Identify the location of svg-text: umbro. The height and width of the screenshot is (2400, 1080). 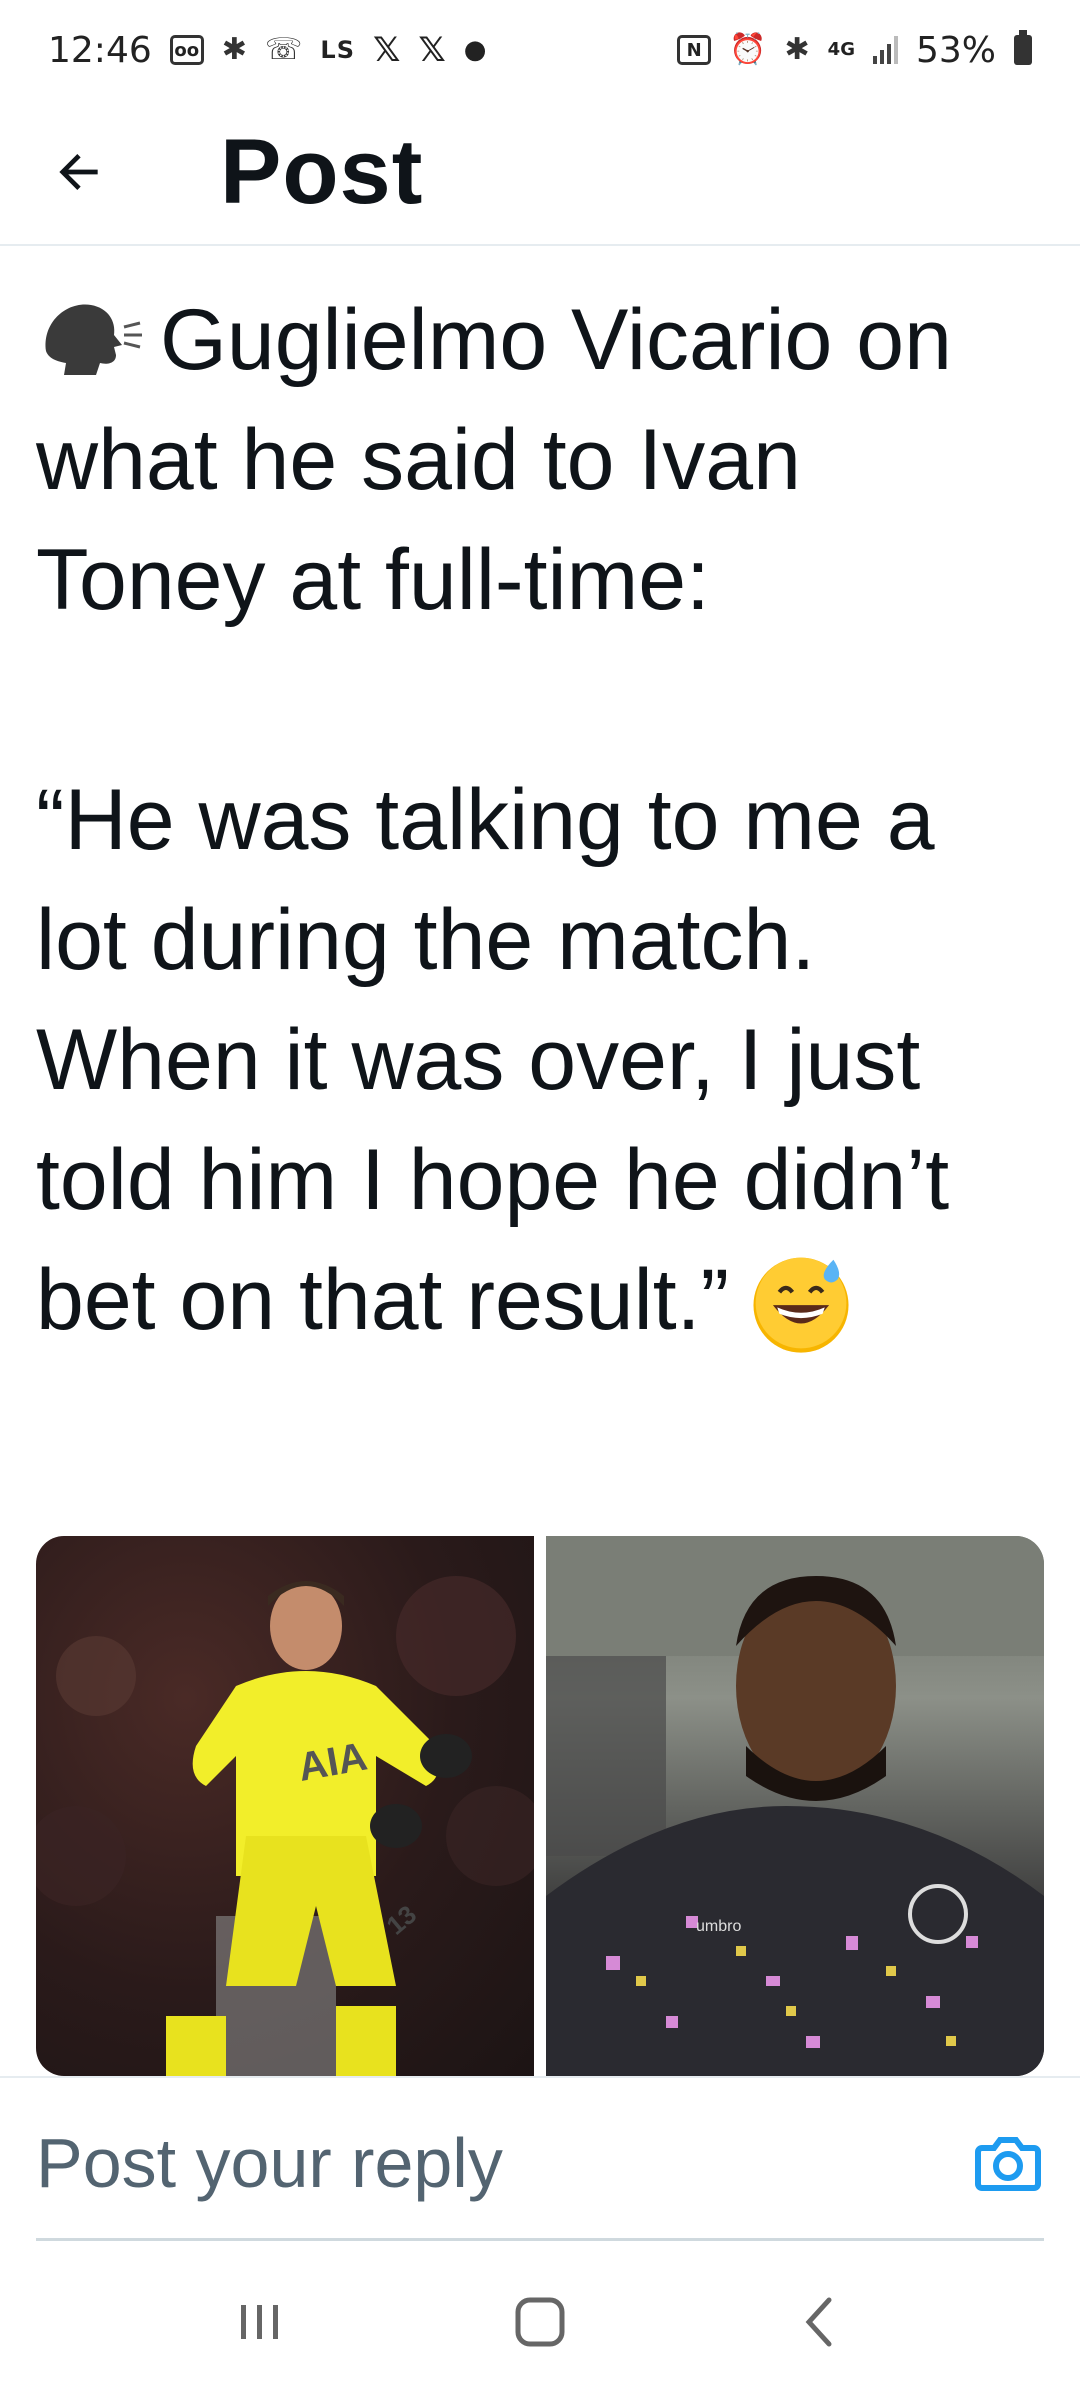
(718, 1926).